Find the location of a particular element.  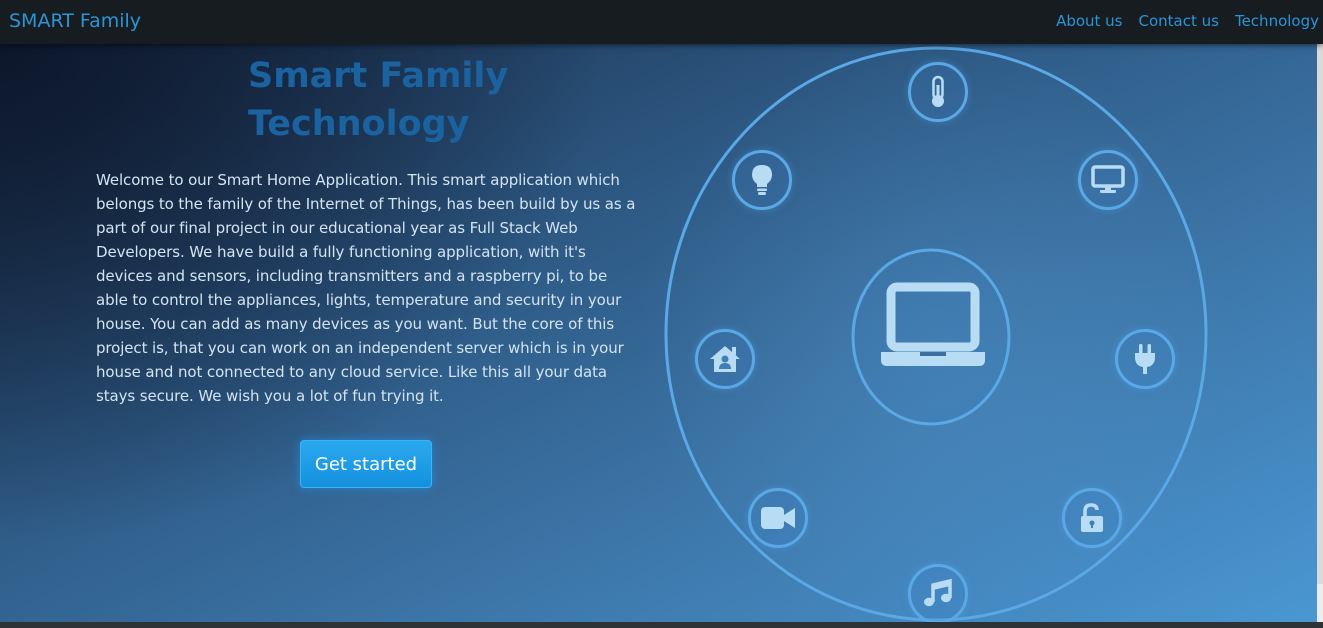

thermometer-feature is located at coordinates (938, 92).